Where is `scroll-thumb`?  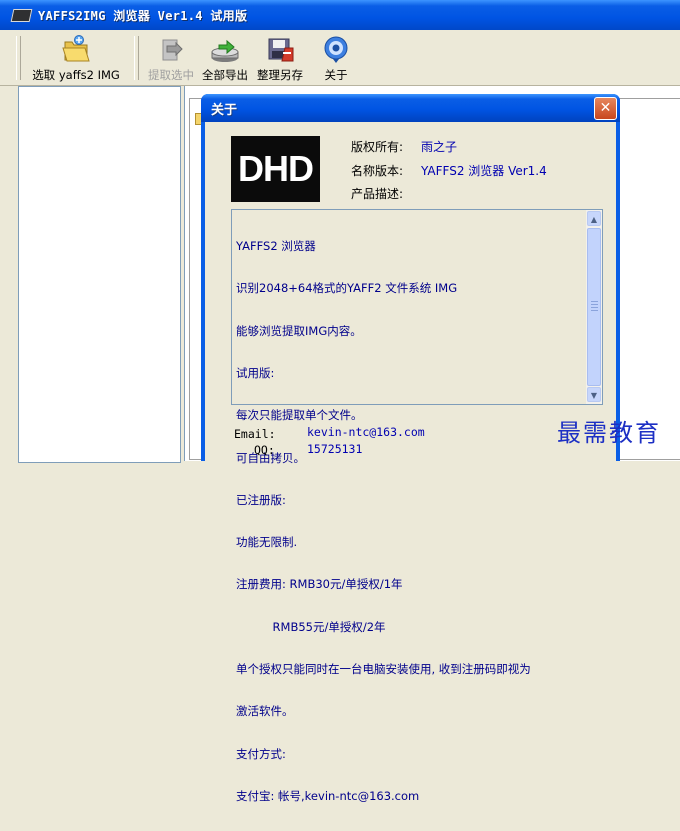
scroll-thumb is located at coordinates (594, 307).